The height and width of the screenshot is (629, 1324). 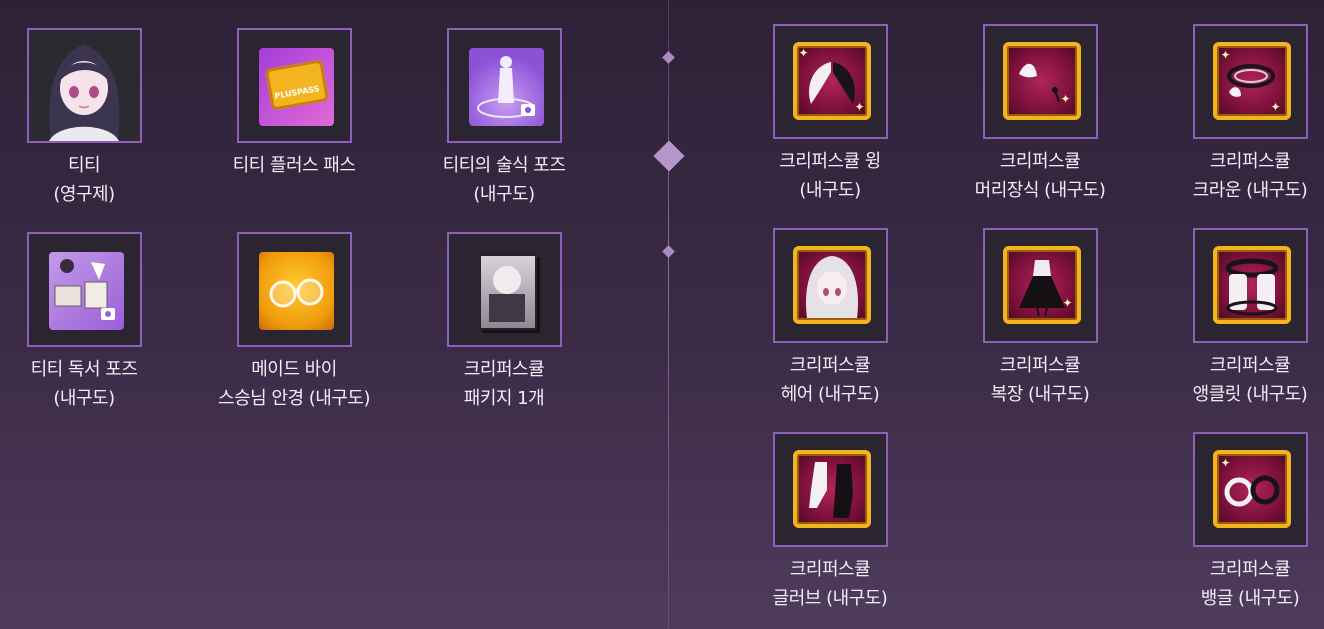 I want to click on divider-diamond-top, so click(x=668, y=57).